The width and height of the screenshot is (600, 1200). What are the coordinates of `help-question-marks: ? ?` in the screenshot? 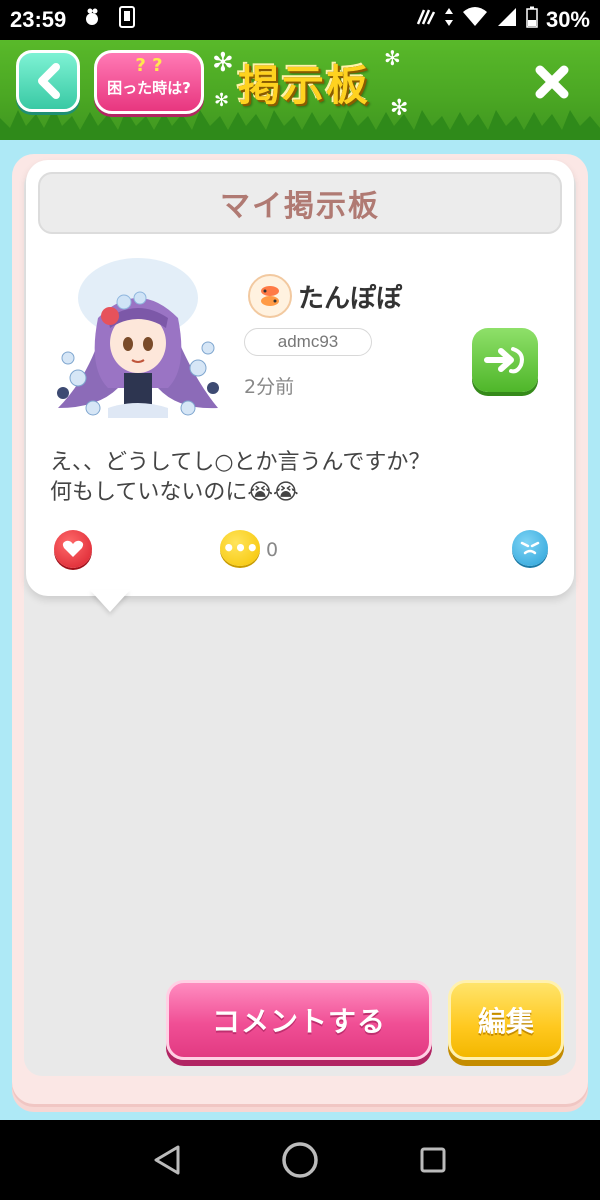 It's located at (149, 65).